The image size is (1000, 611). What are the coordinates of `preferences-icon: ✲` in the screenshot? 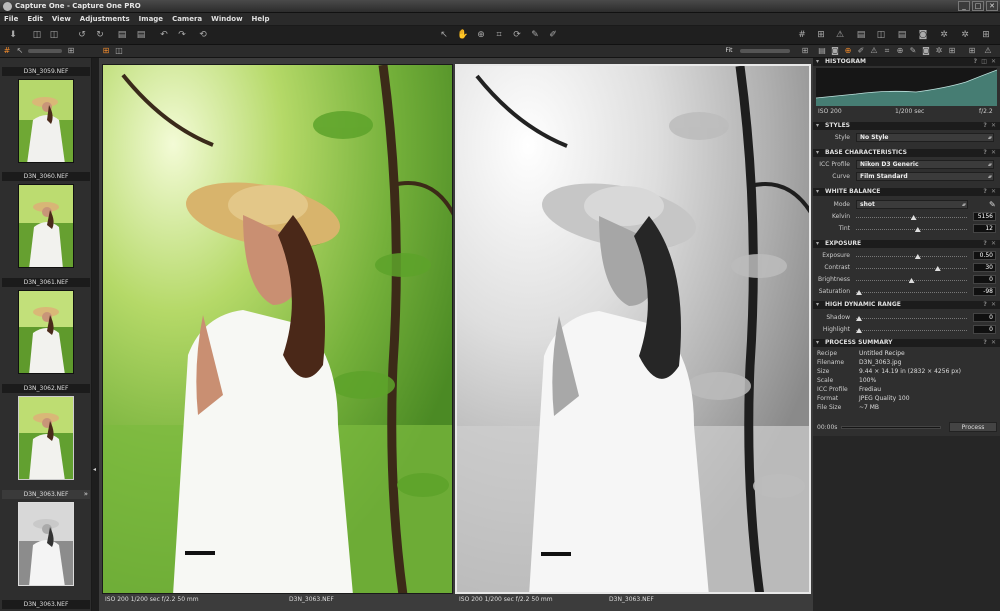 It's located at (965, 35).